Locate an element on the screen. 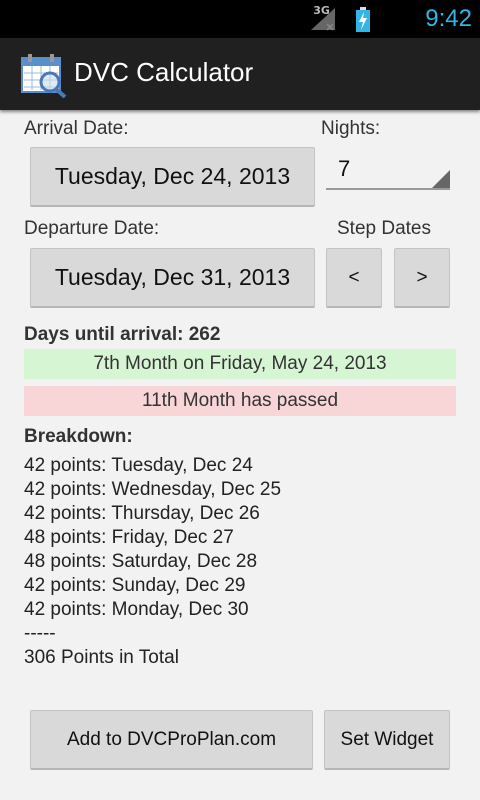 The width and height of the screenshot is (480, 800). step-forward-button: > is located at coordinates (422, 278).